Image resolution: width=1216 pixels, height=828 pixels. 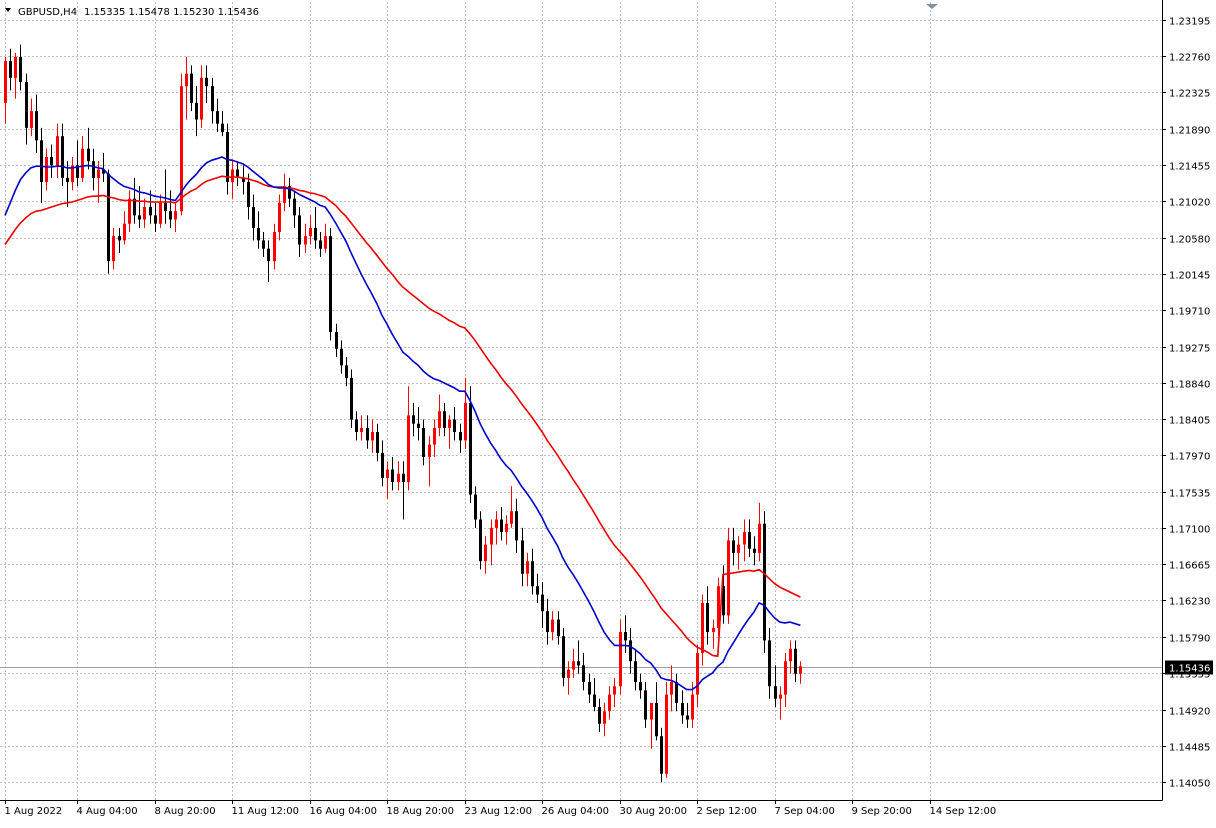 I want to click on y-tick-label-2: 1.22325, so click(x=1189, y=94).